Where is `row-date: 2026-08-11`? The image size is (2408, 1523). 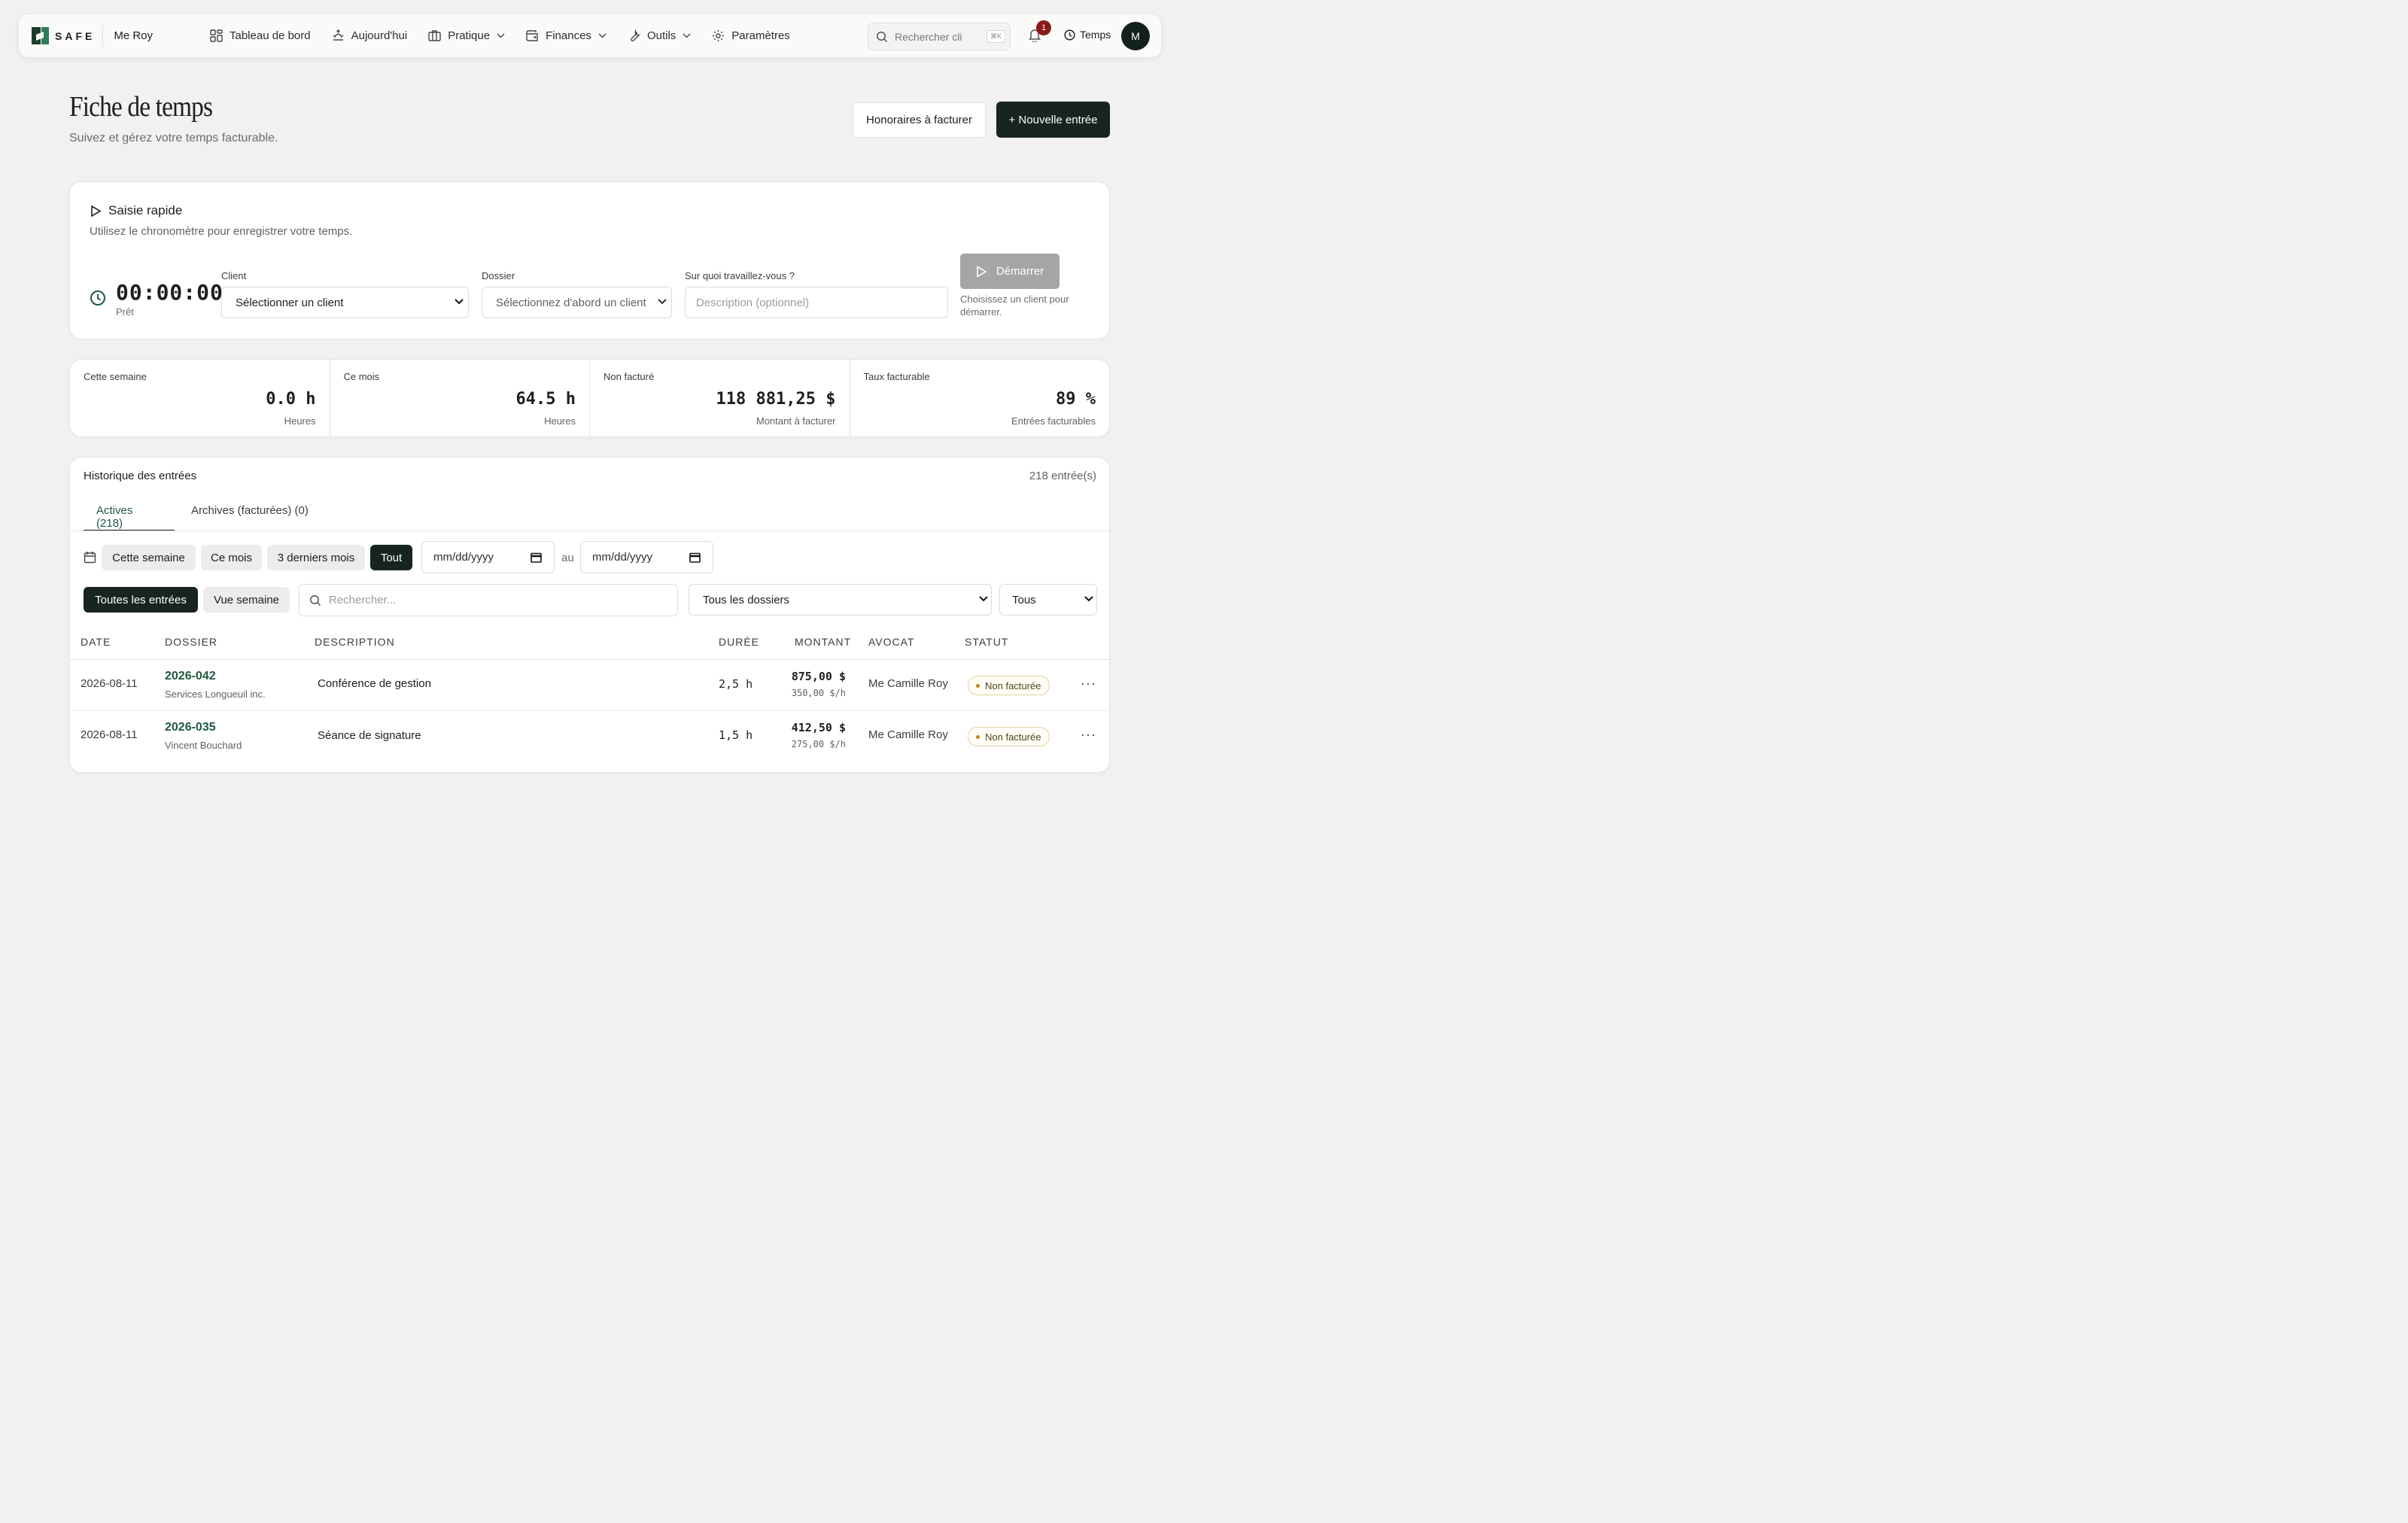 row-date: 2026-08-11 is located at coordinates (109, 683).